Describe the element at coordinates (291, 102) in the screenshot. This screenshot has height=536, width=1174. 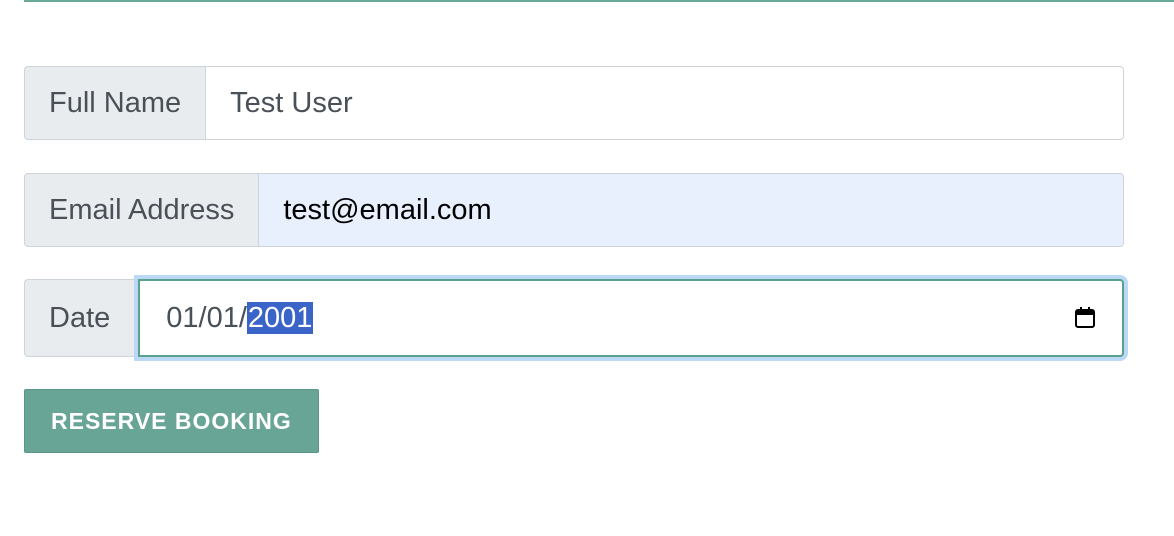
I see `full-name-value: Test User` at that location.